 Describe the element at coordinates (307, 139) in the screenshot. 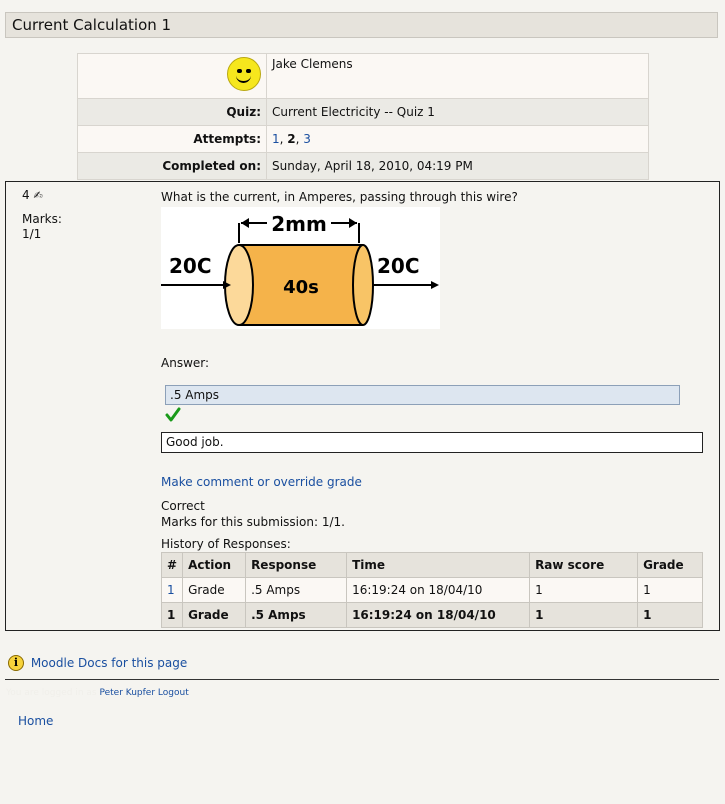

I see `attempt-link-3: 3` at that location.